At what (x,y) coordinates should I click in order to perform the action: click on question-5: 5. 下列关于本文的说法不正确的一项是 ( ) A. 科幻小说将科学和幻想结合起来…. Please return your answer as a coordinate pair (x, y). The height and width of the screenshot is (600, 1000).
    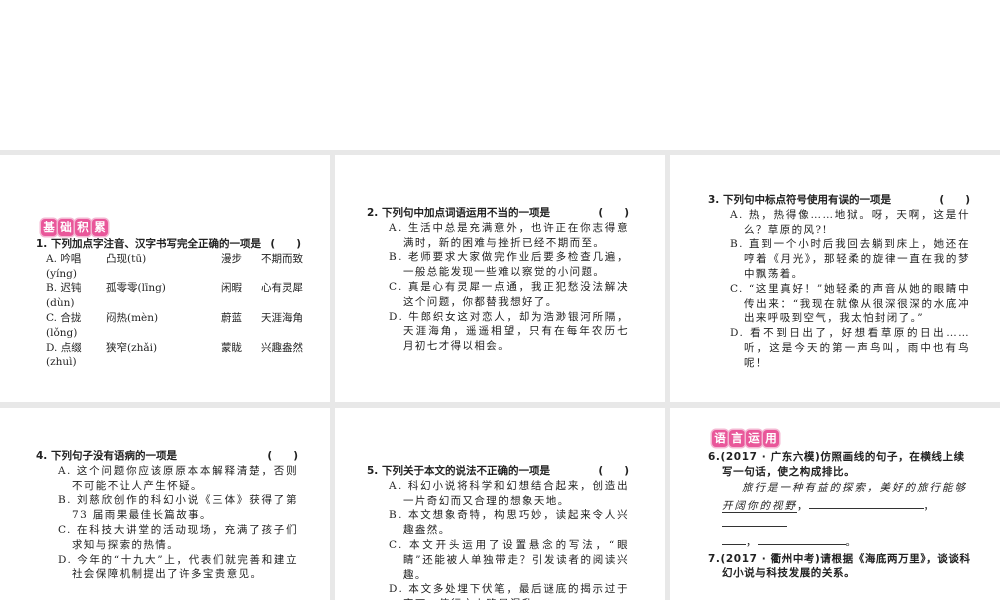
    Looking at the image, I should click on (498, 532).